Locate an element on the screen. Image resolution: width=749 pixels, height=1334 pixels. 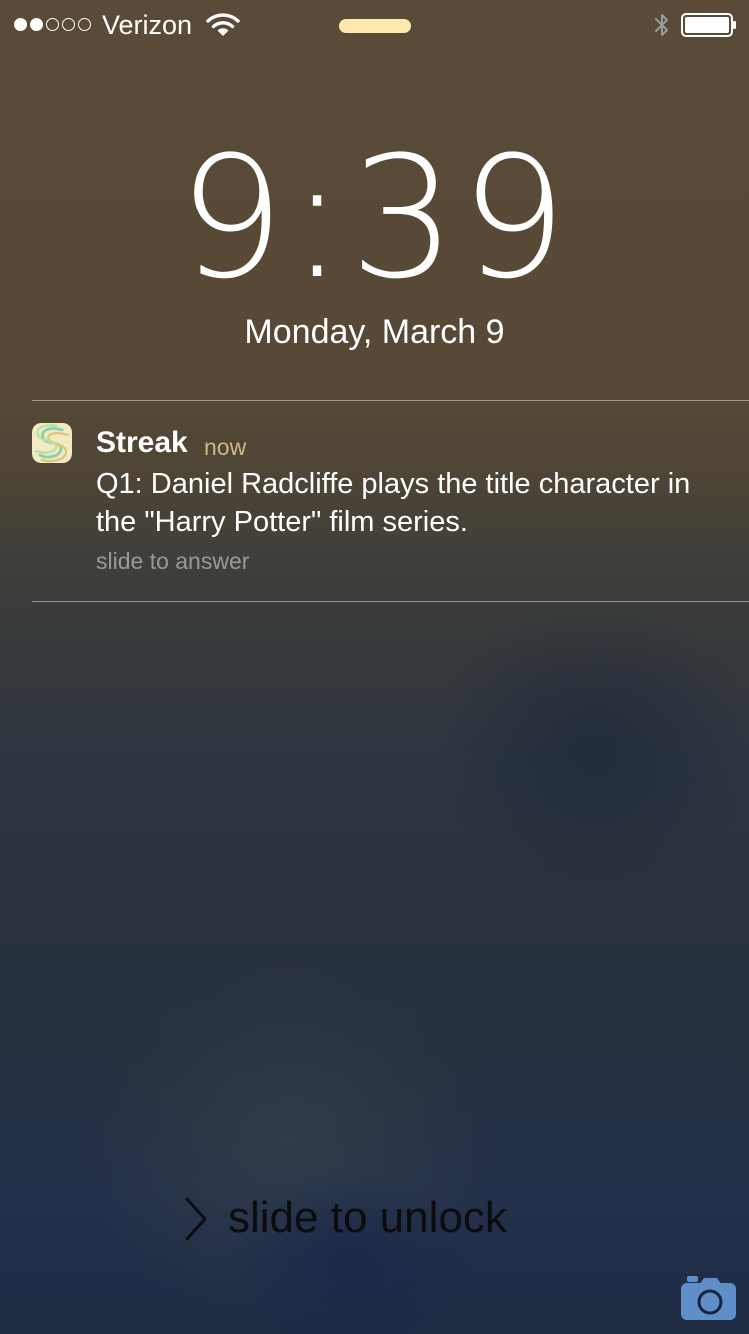
call-indicator-pill is located at coordinates (375, 26).